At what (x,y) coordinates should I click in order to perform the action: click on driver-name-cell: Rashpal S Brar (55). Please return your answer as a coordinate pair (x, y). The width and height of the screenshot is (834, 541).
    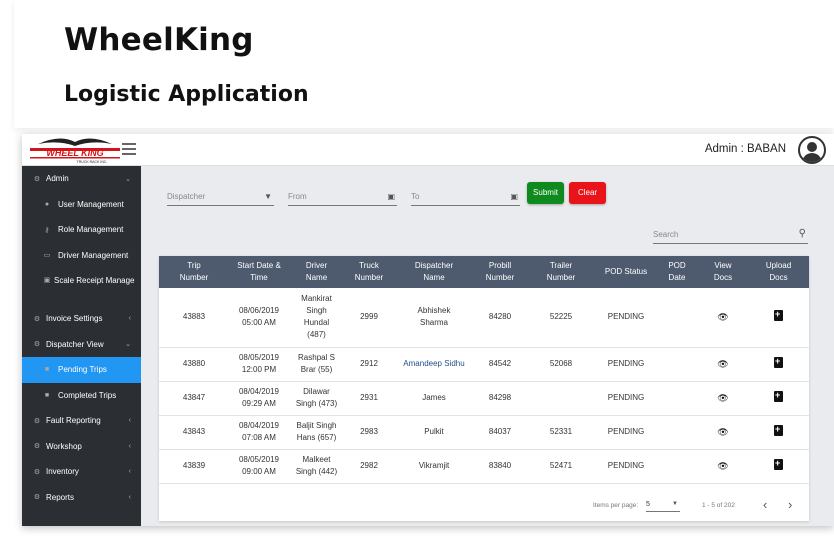
    Looking at the image, I should click on (316, 364).